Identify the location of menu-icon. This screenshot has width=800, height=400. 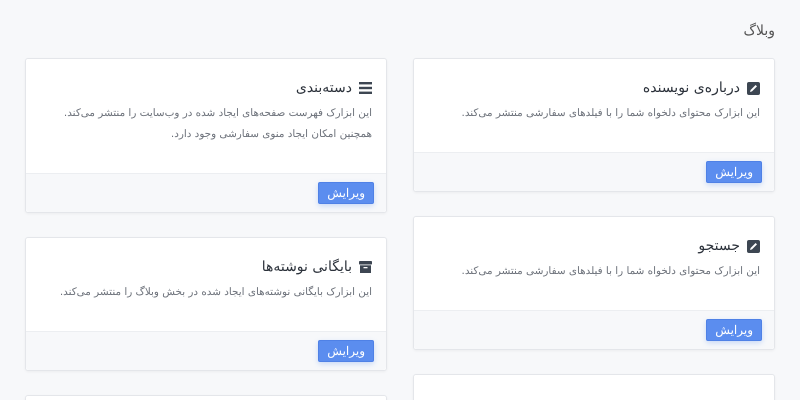
(365, 88).